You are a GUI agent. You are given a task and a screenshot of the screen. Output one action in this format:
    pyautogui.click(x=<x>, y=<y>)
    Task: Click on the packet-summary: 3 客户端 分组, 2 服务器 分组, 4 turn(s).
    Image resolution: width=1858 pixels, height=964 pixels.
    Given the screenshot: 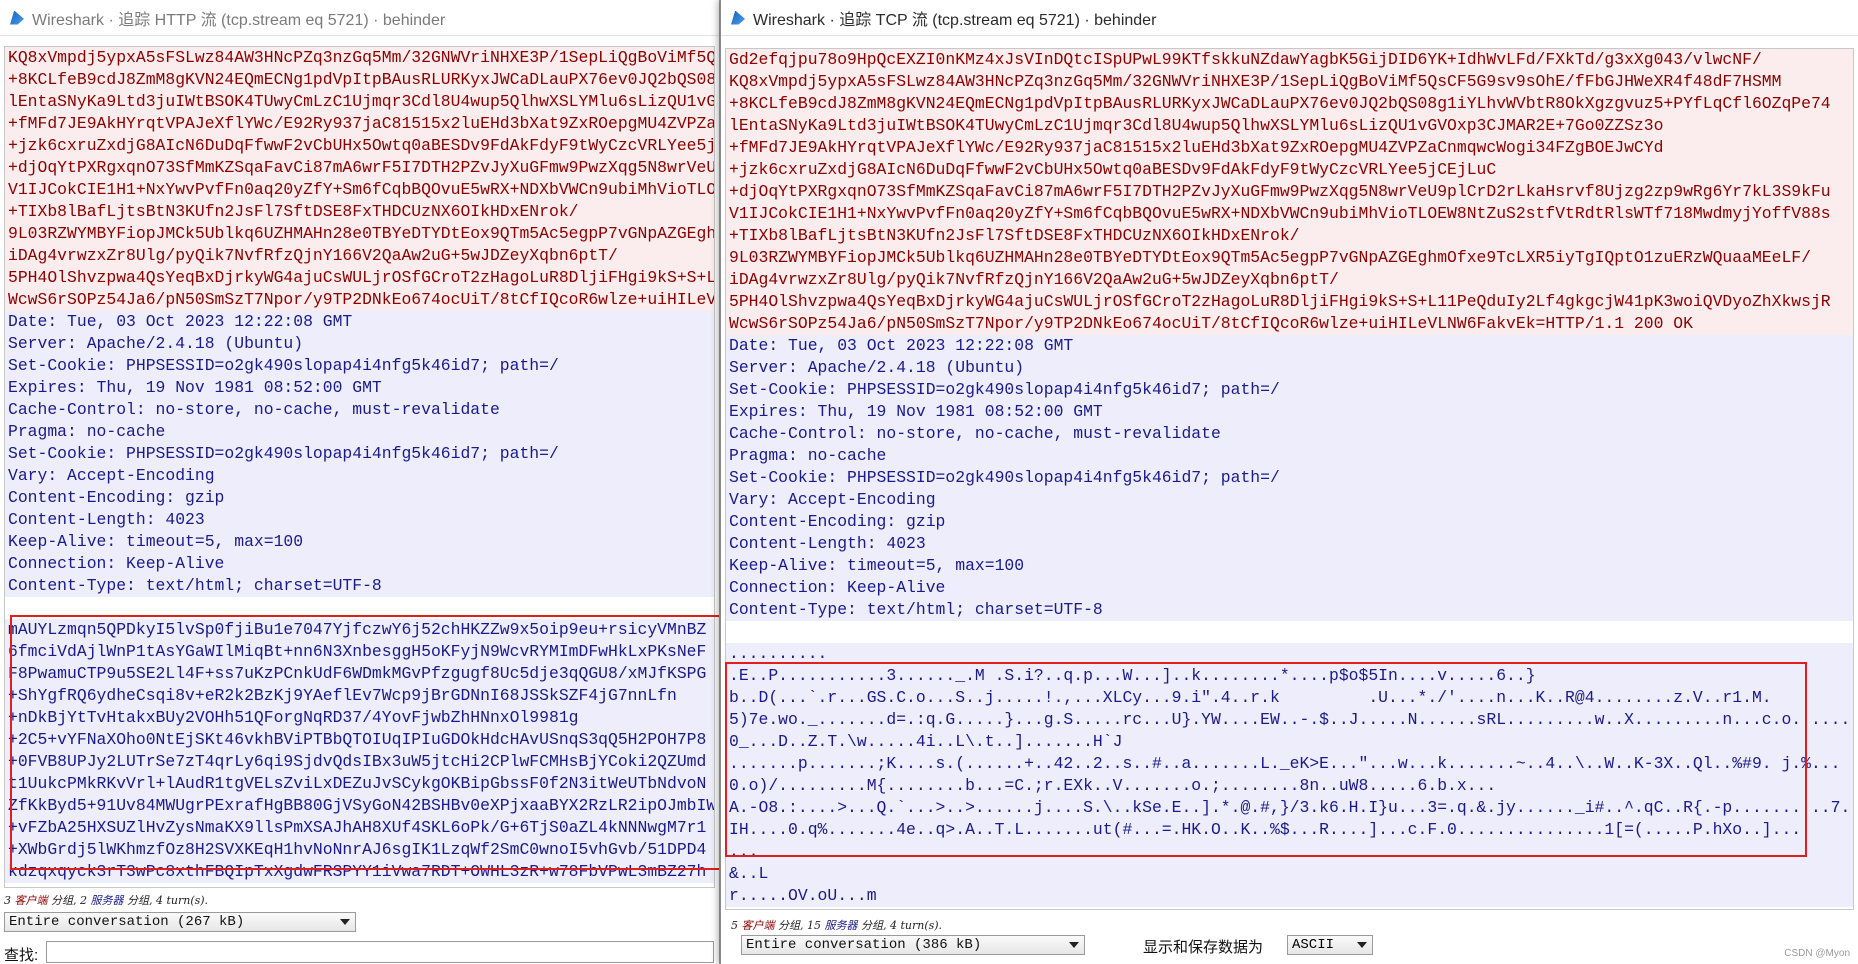 What is the action you would take?
    pyautogui.click(x=106, y=900)
    